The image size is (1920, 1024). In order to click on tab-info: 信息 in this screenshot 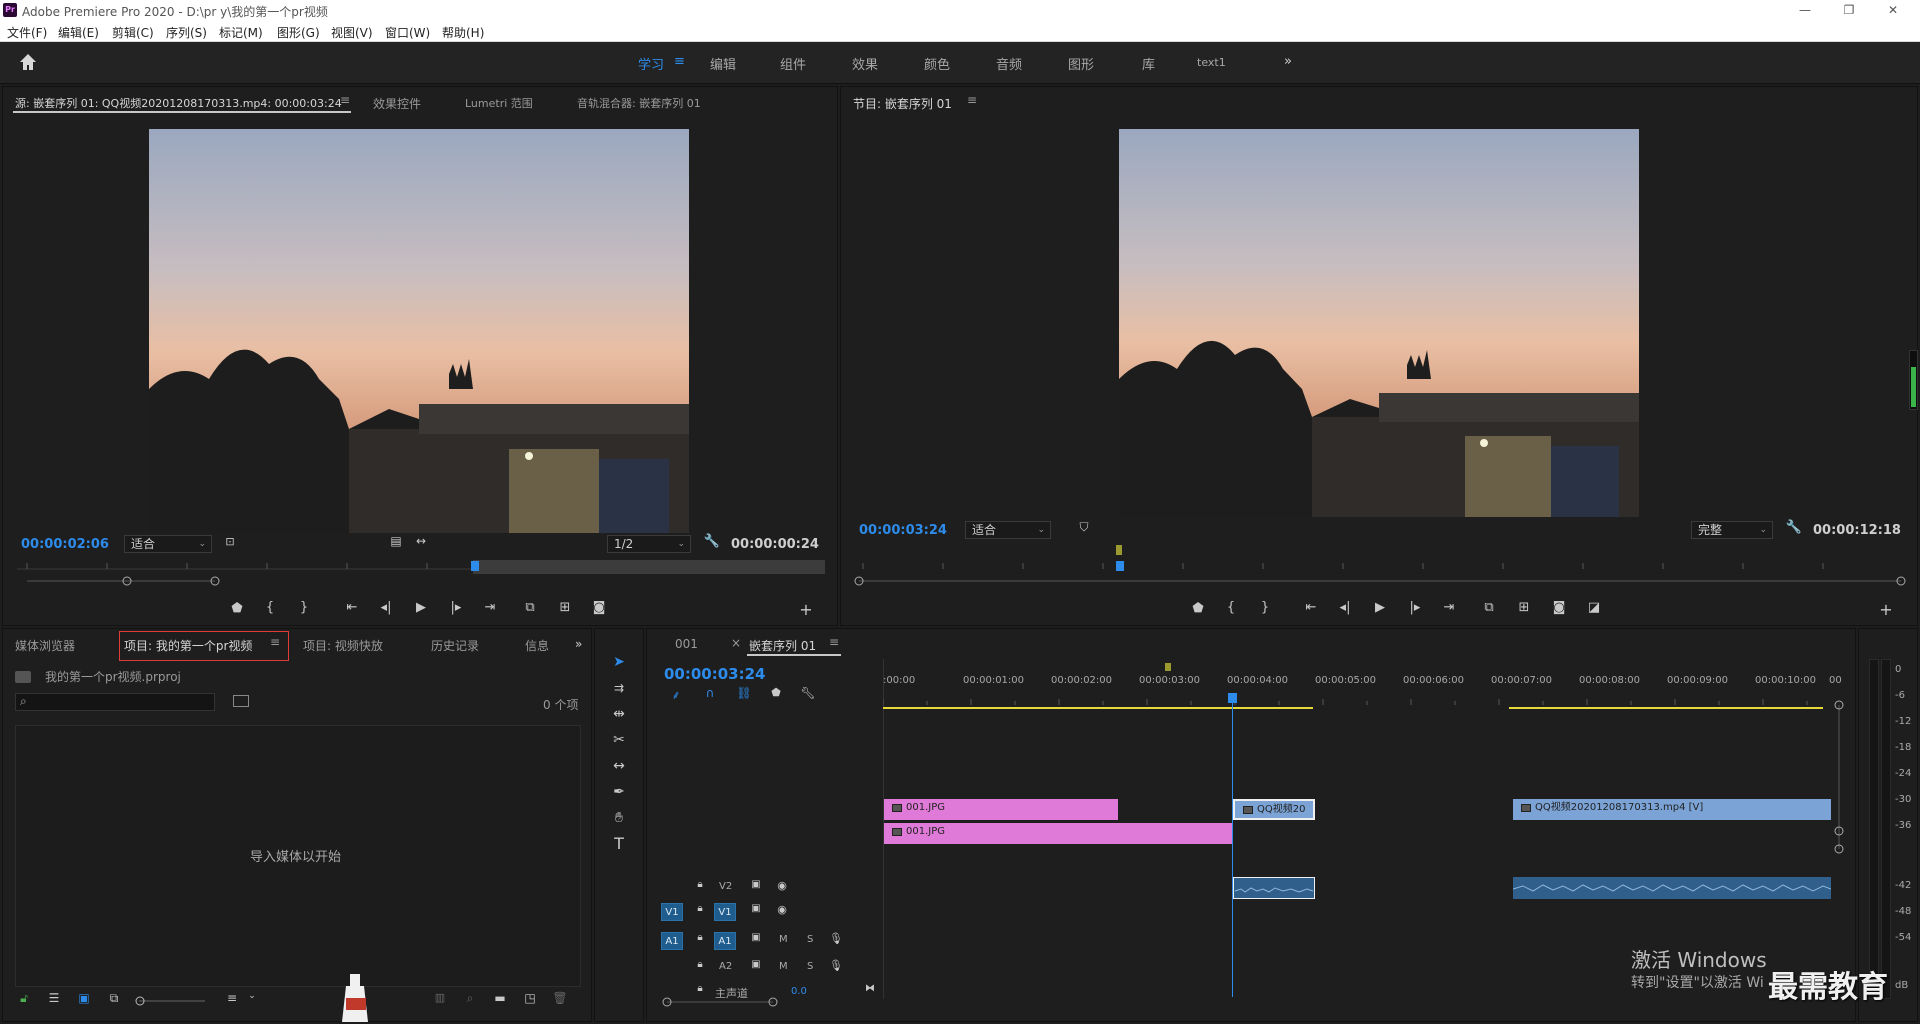, I will do `click(537, 645)`.